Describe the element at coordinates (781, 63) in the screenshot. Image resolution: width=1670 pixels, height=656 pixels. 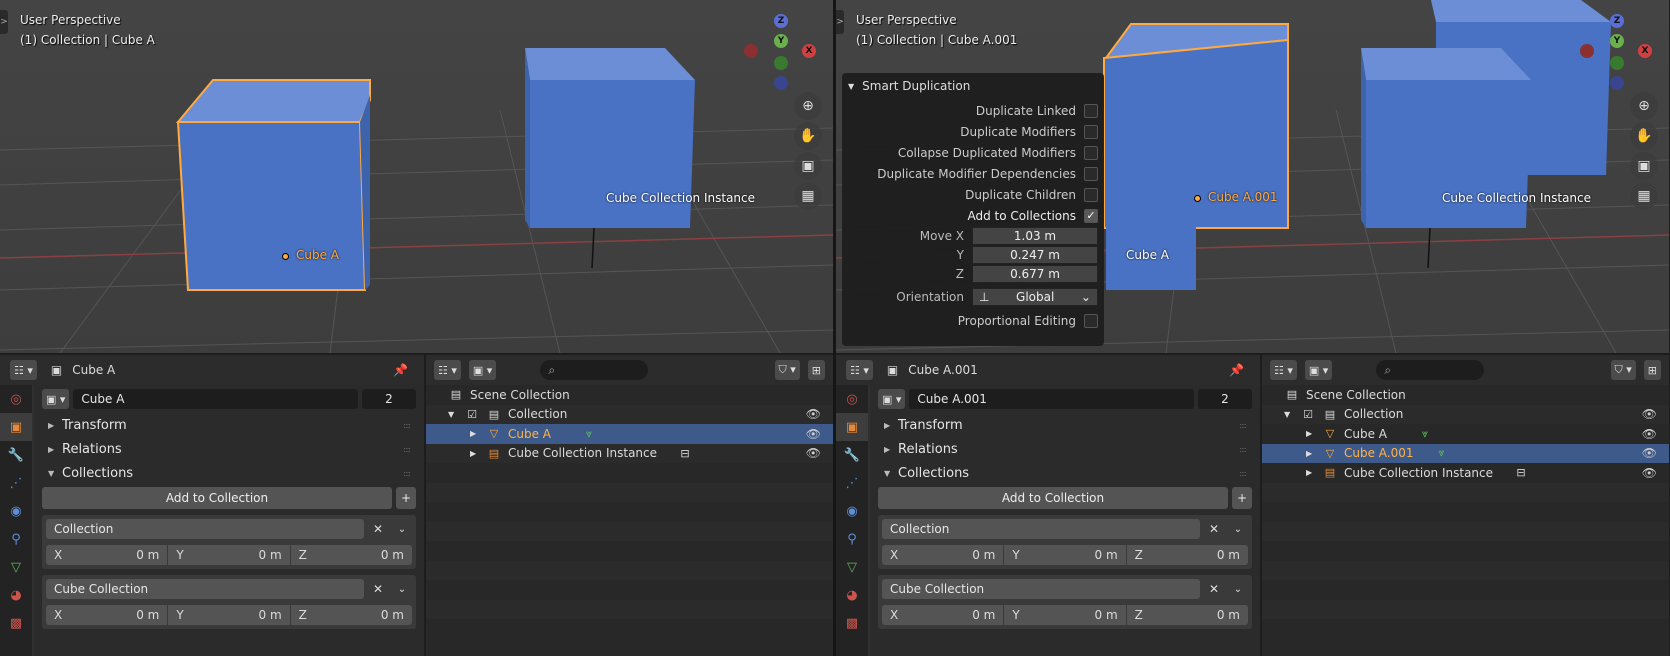
I see `gizmo-neg-y-axis` at that location.